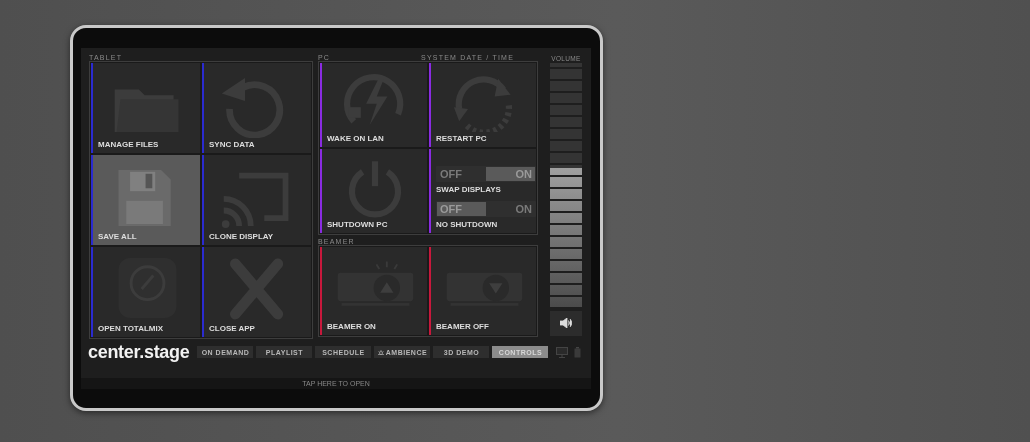  What do you see at coordinates (145, 292) in the screenshot?
I see `action-tile: OPEN TOTALMIX` at bounding box center [145, 292].